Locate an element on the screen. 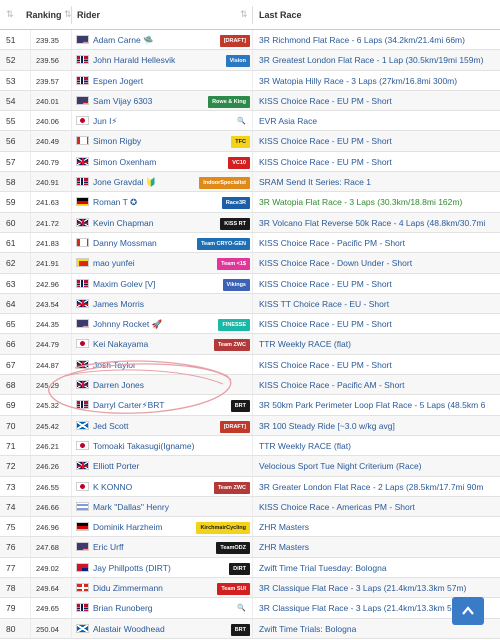 The width and height of the screenshot is (500, 640). header-rider: Rider is located at coordinates (88, 15).